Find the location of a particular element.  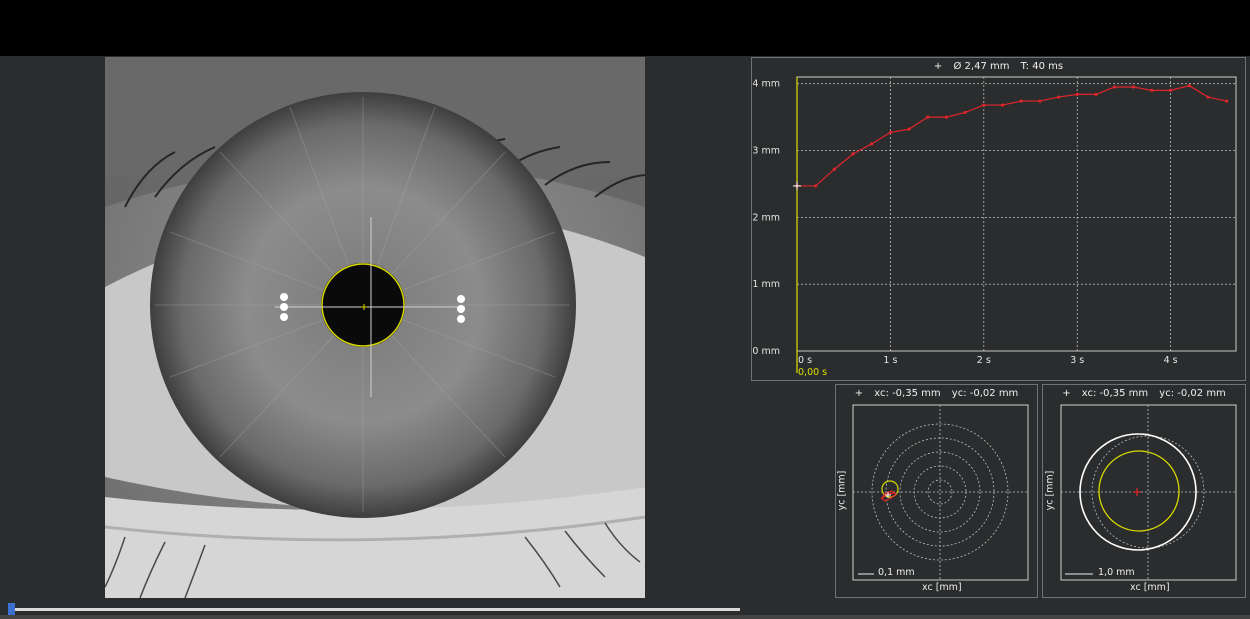

centroid-plot-large is located at coordinates (1148, 492).